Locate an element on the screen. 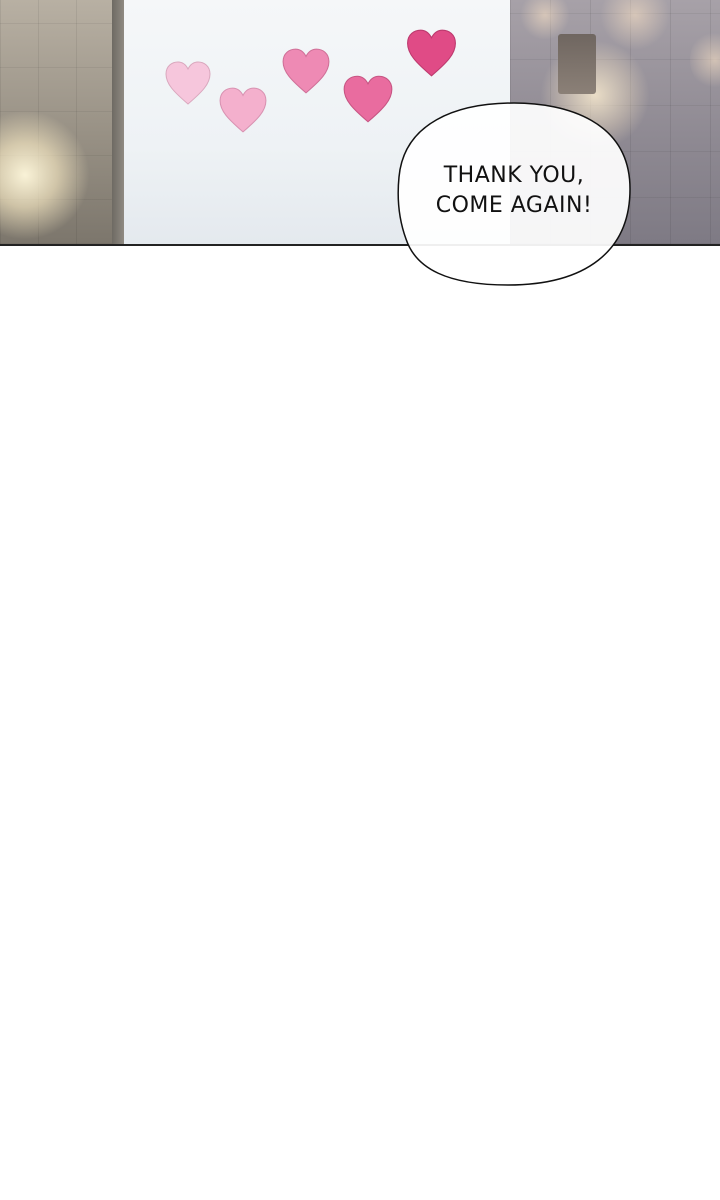  speech-bubble: THANK YOU, COME AGAIN! is located at coordinates (514, 194).